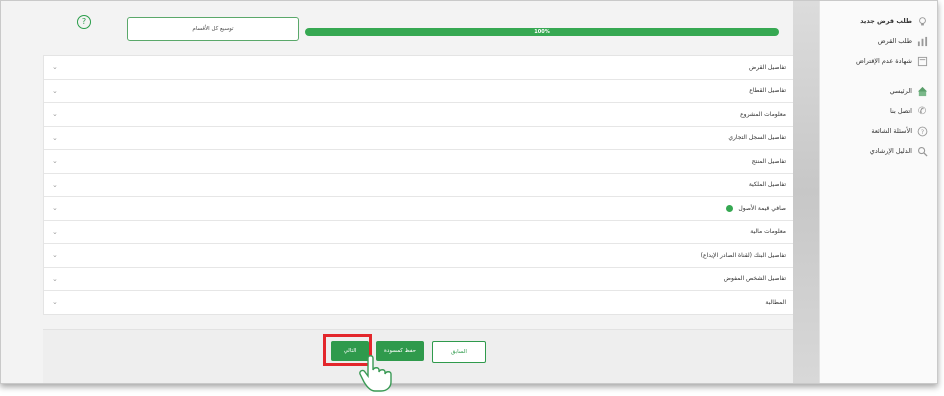  Describe the element at coordinates (894, 41) in the screenshot. I see `sidebar-item-label: طلب القرض` at that location.